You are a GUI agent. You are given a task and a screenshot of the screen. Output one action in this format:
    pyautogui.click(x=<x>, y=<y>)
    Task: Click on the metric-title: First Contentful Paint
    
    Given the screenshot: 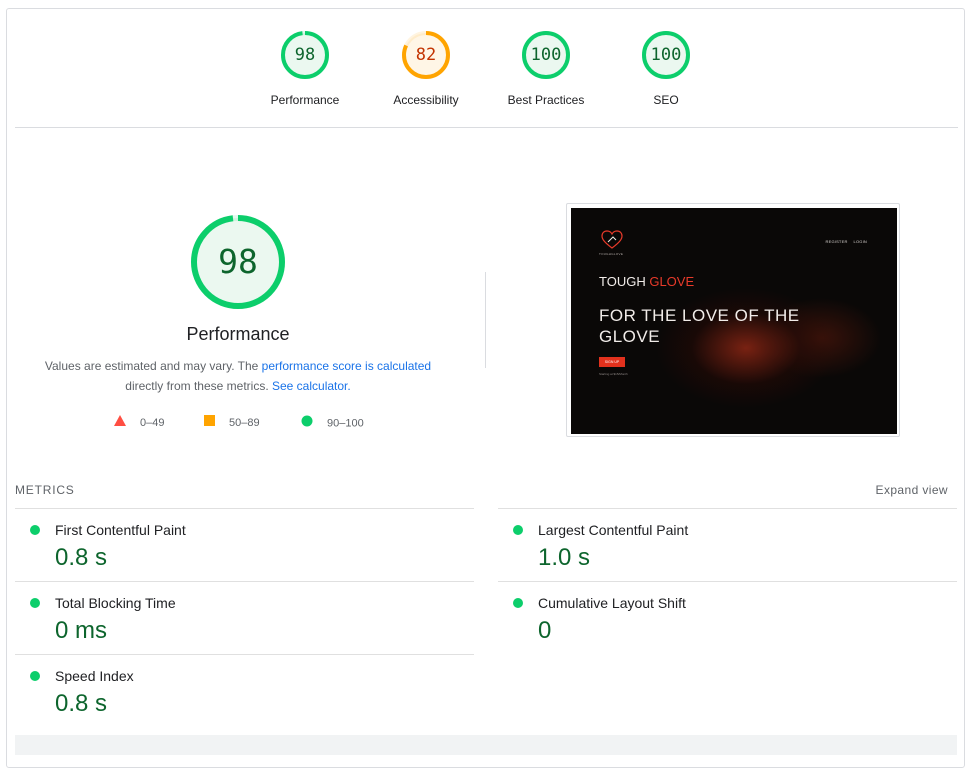 What is the action you would take?
    pyautogui.click(x=120, y=530)
    